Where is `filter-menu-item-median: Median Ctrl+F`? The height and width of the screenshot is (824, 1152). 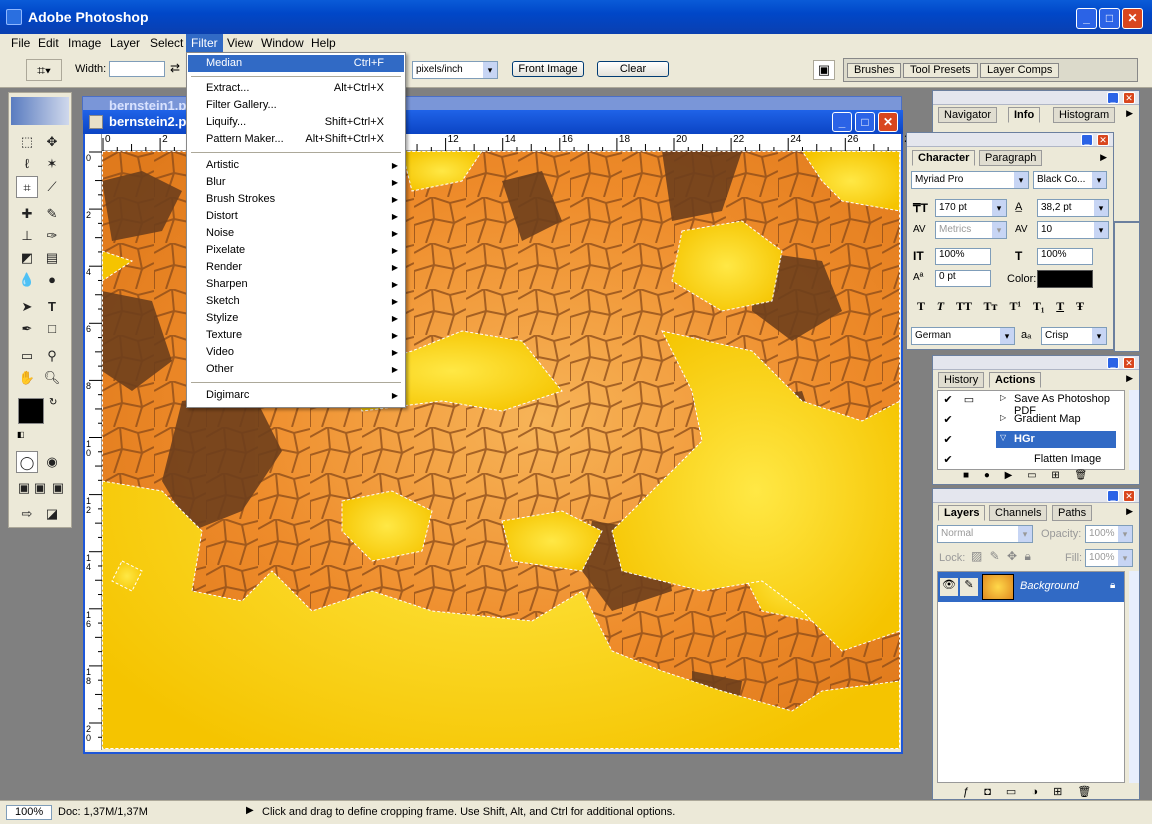
filter-menu-item-median: Median Ctrl+F is located at coordinates (296, 63).